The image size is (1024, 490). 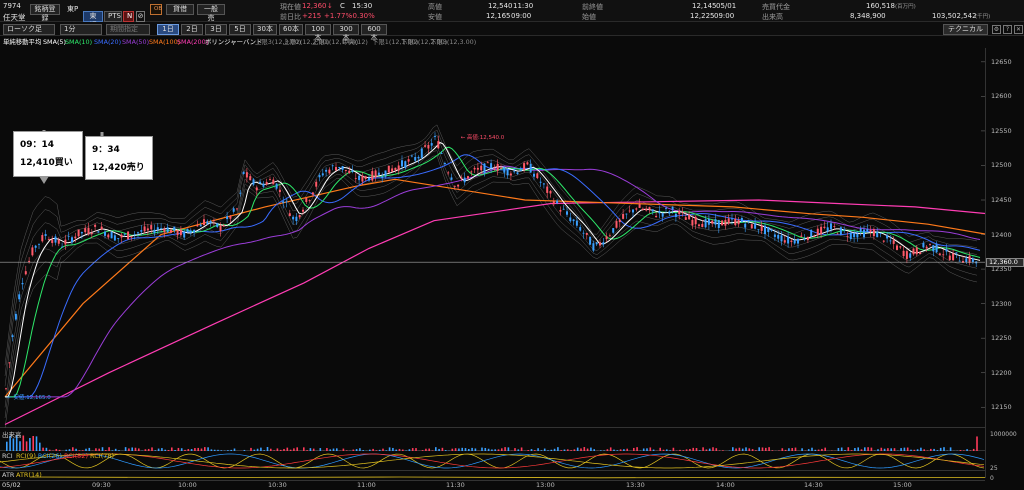 I want to click on range-300: 300本, so click(x=346, y=33).